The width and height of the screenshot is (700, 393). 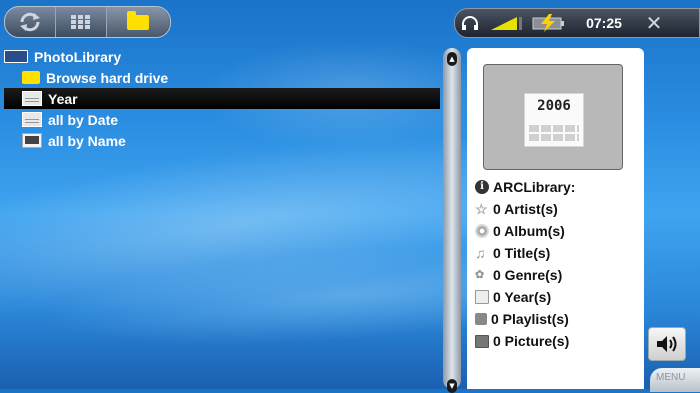 I want to click on list-item-label: Browse hard drive, so click(x=107, y=77).